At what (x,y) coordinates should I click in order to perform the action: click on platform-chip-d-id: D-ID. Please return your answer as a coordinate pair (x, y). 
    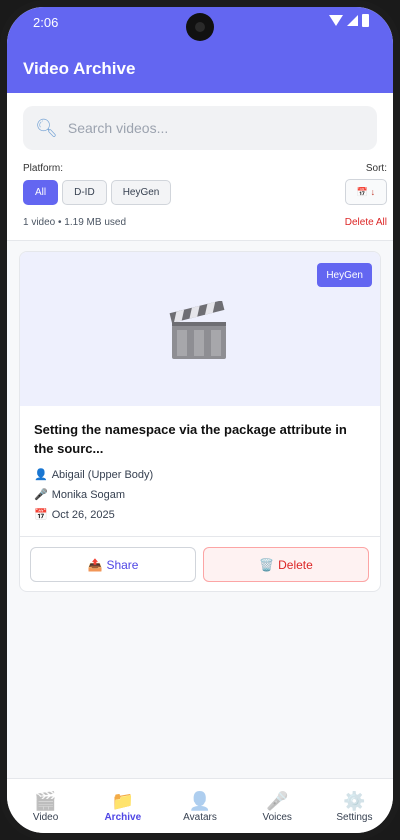
    Looking at the image, I should click on (84, 192).